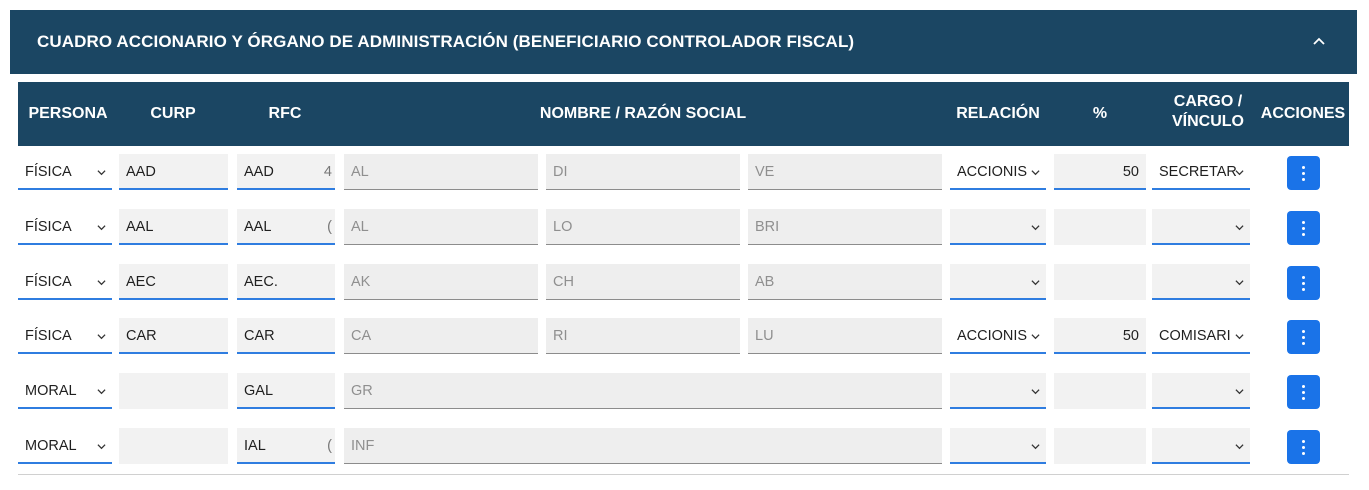 The image size is (1369, 490). Describe the element at coordinates (643, 113) in the screenshot. I see `header-nombre: NOMBRE / RAZÓN SOCIAL` at that location.